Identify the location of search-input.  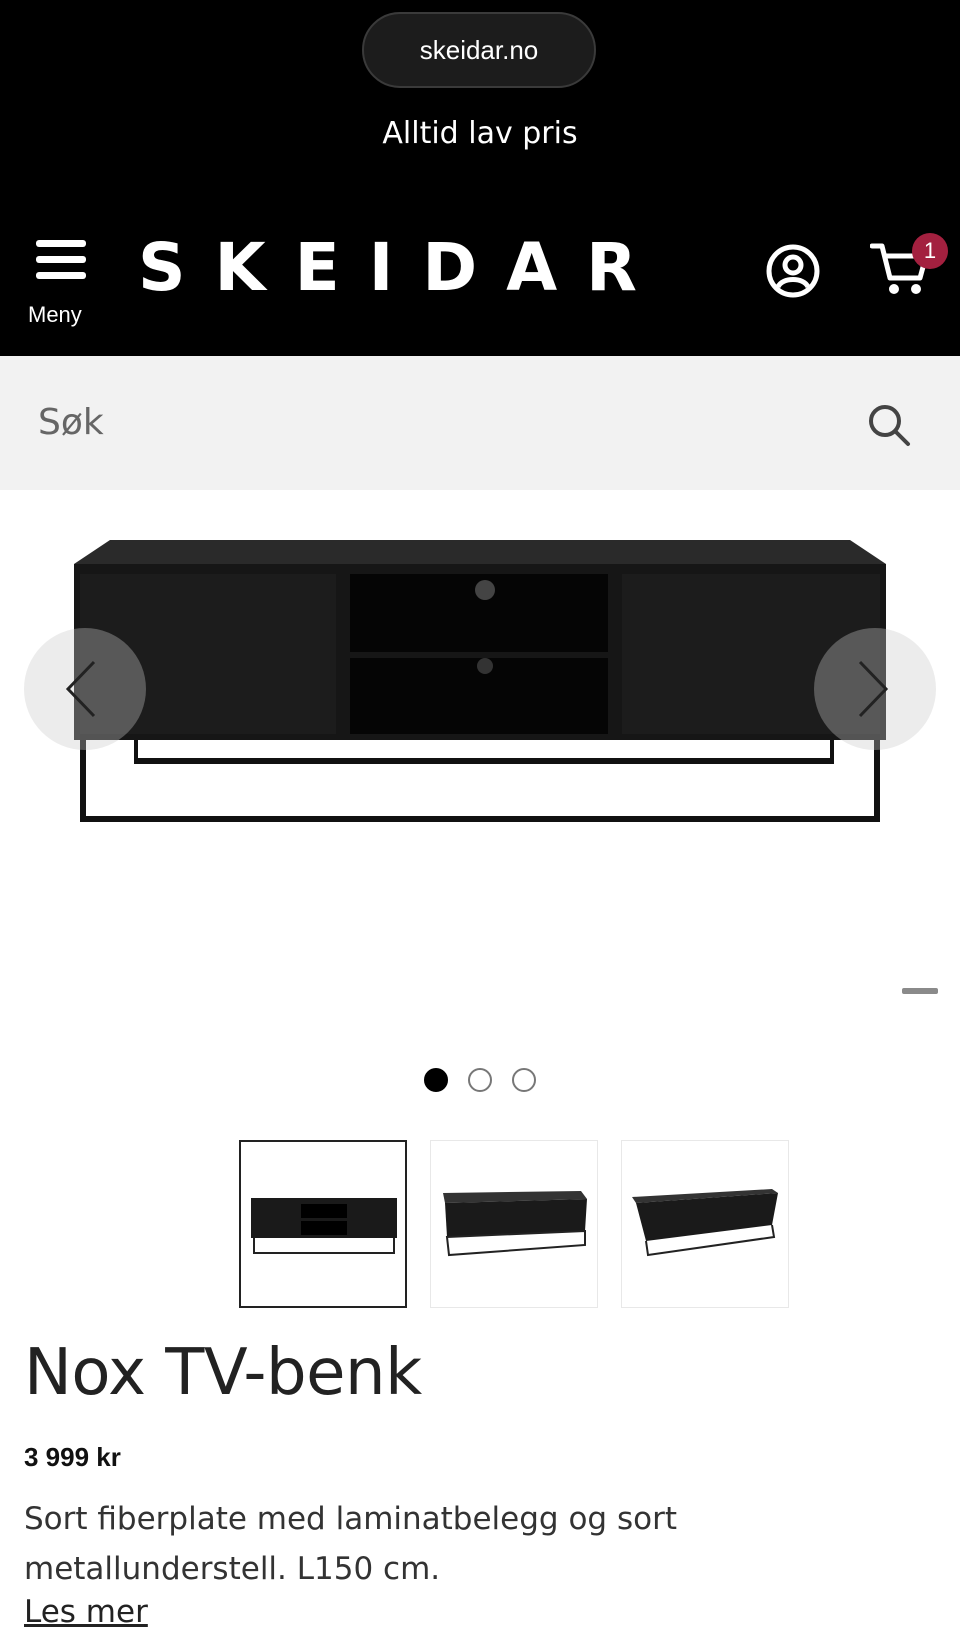
(428, 422).